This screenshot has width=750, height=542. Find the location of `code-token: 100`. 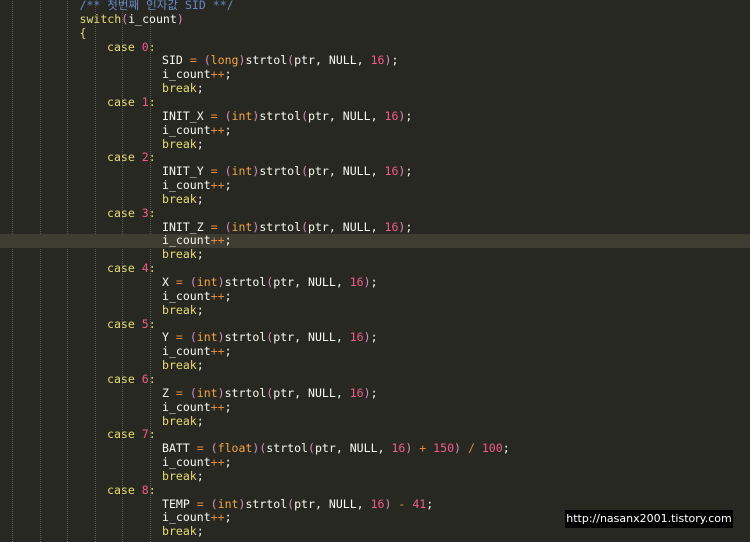

code-token: 100 is located at coordinates (492, 448).